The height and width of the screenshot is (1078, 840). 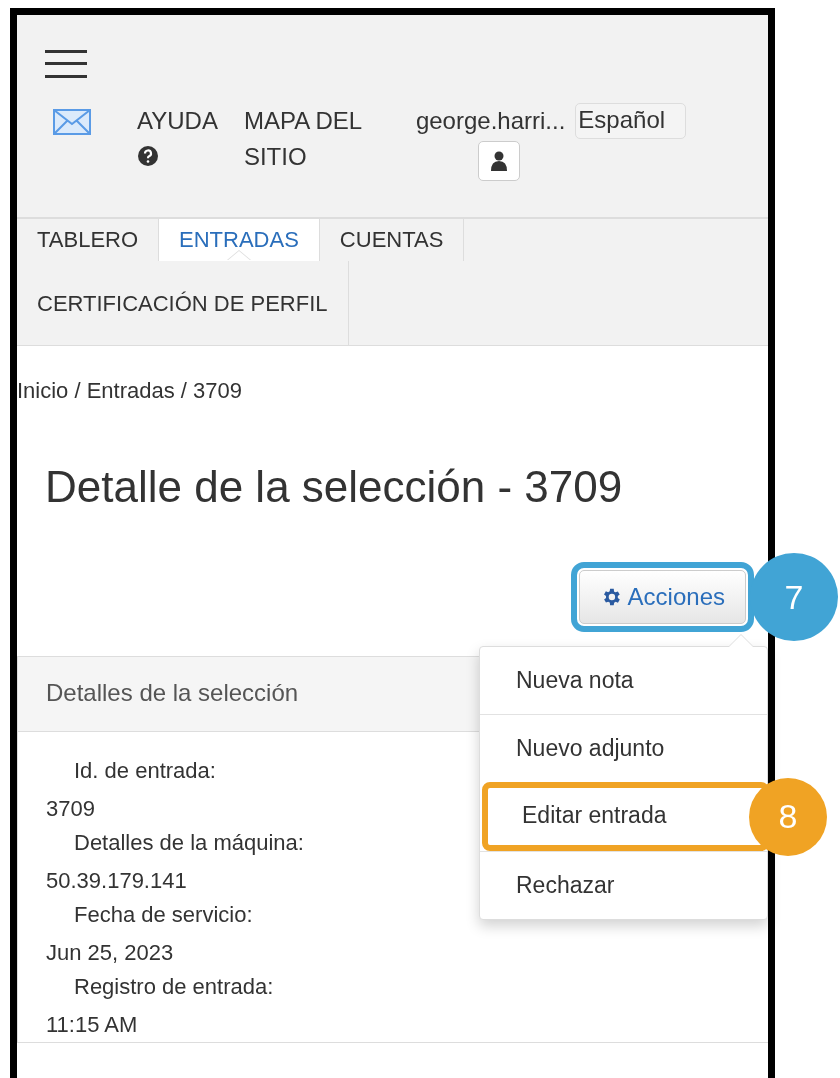 What do you see at coordinates (392, 240) in the screenshot?
I see `nav-tab: CUENTAS` at bounding box center [392, 240].